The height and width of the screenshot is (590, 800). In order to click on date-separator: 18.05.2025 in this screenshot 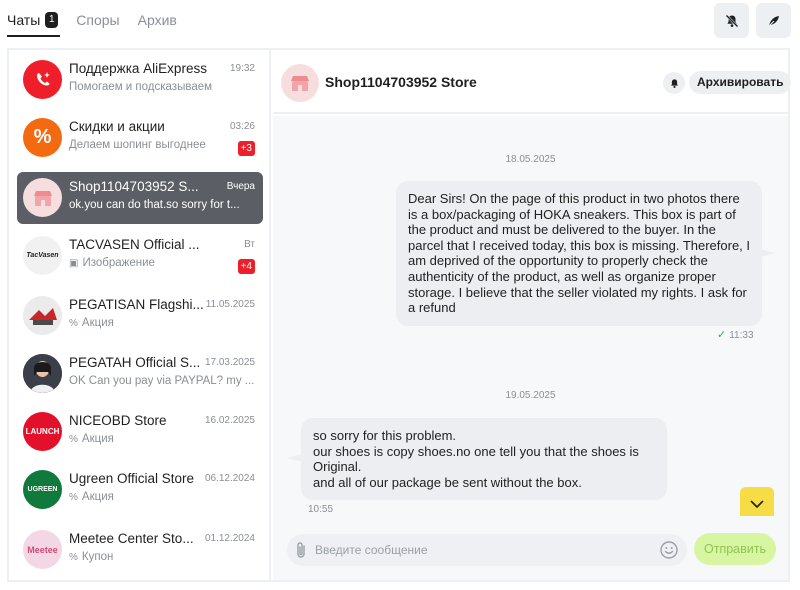, I will do `click(530, 159)`.